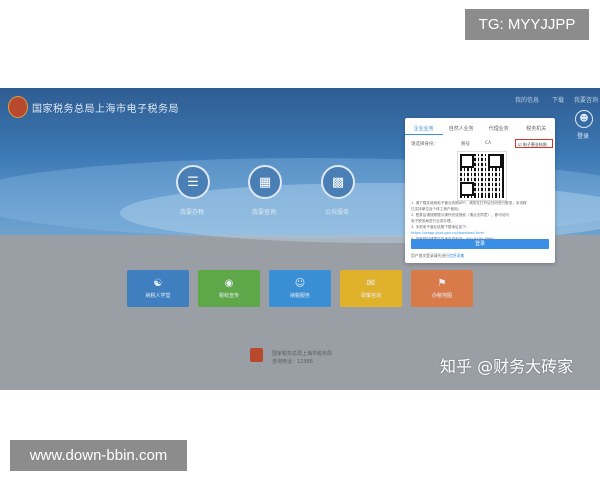 The width and height of the screenshot is (600, 480). Describe the element at coordinates (583, 135) in the screenshot. I see `user-label: 登录` at that location.